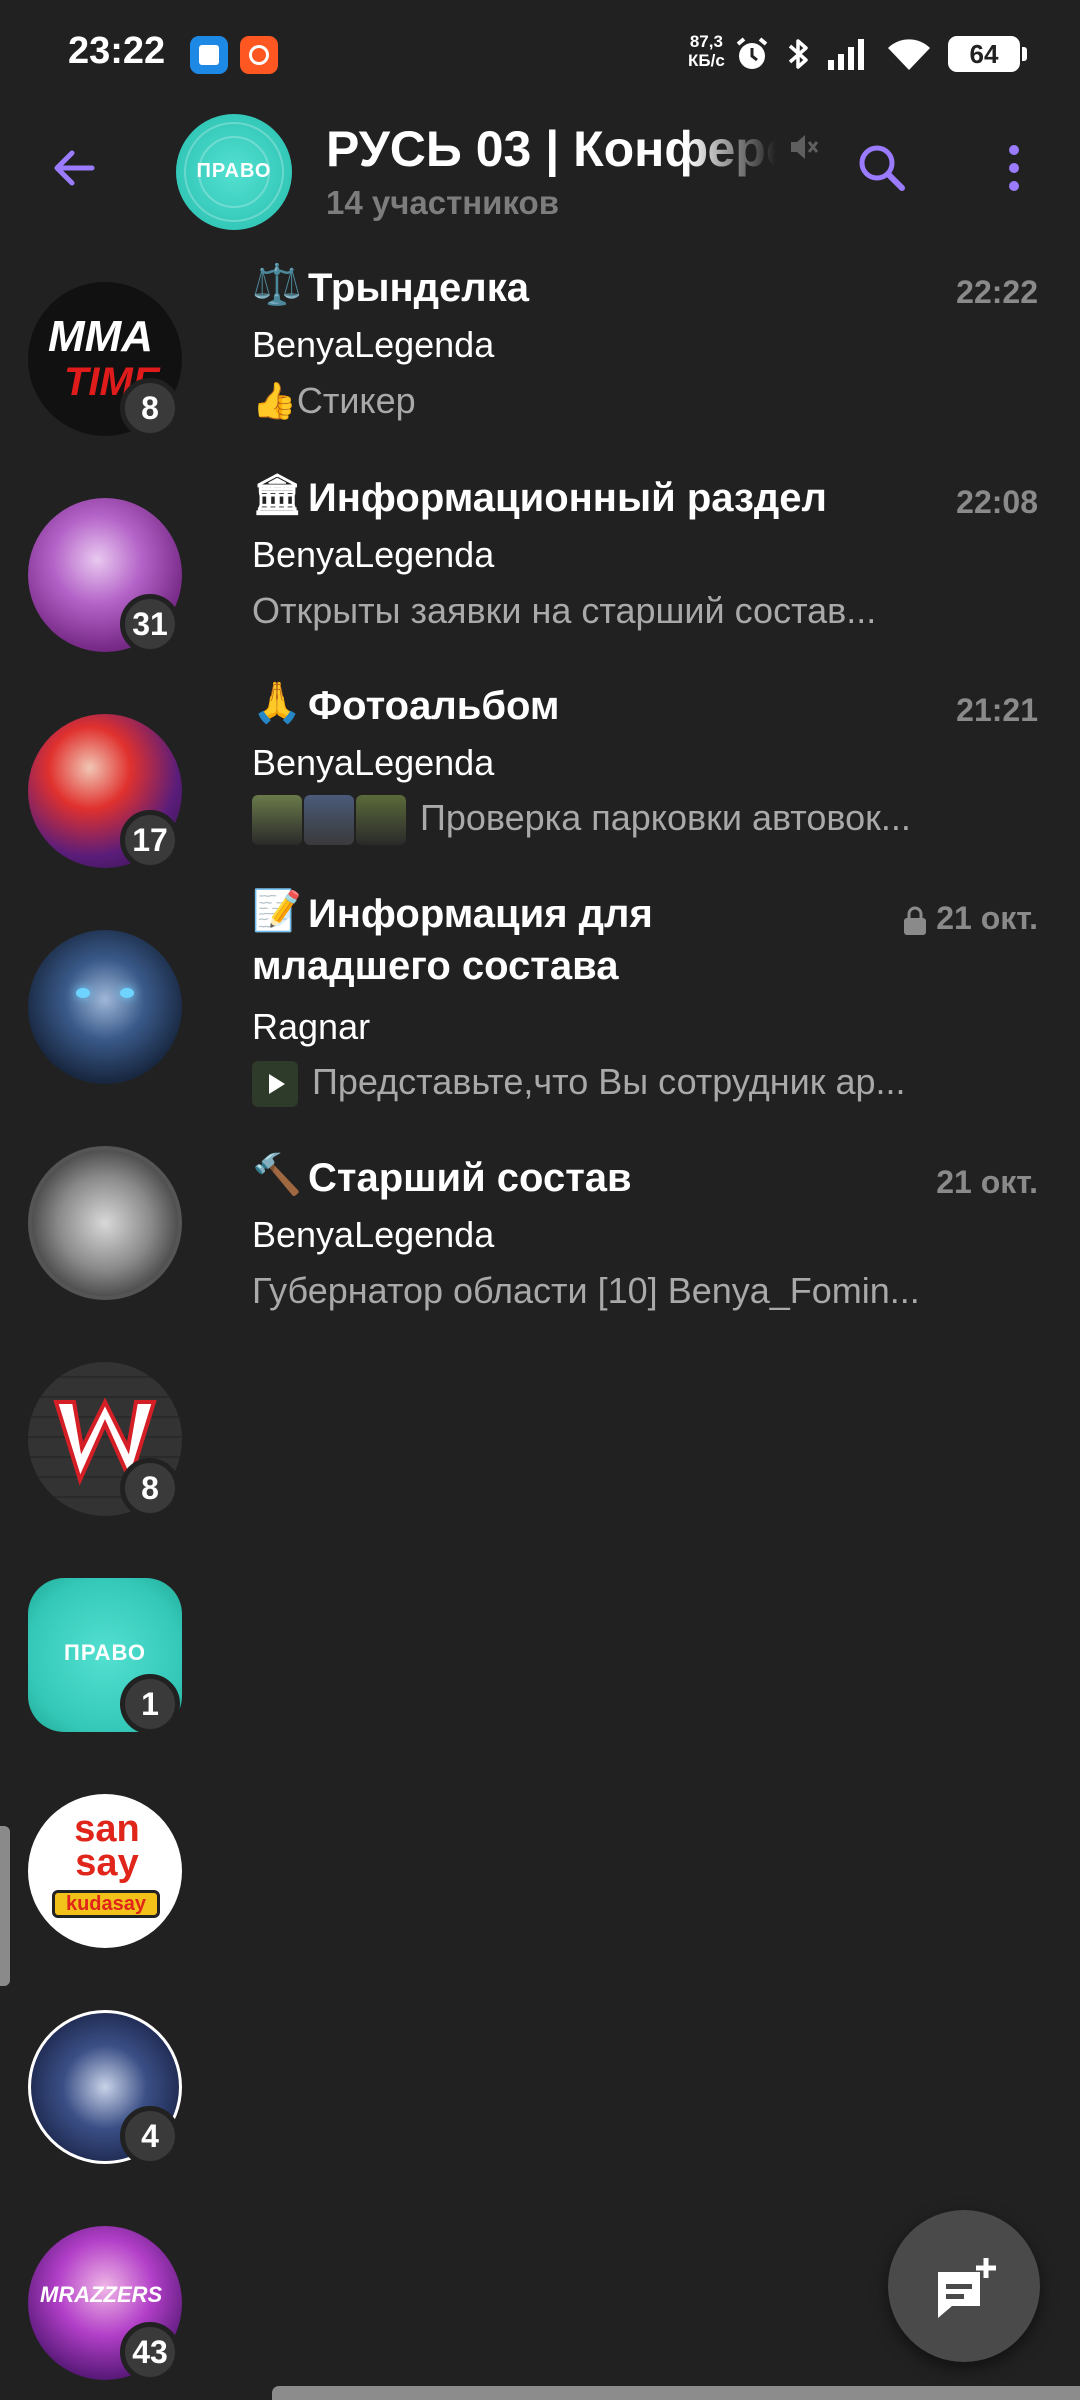 The width and height of the screenshot is (1080, 2400). I want to click on member-count: 14 участников, so click(442, 202).